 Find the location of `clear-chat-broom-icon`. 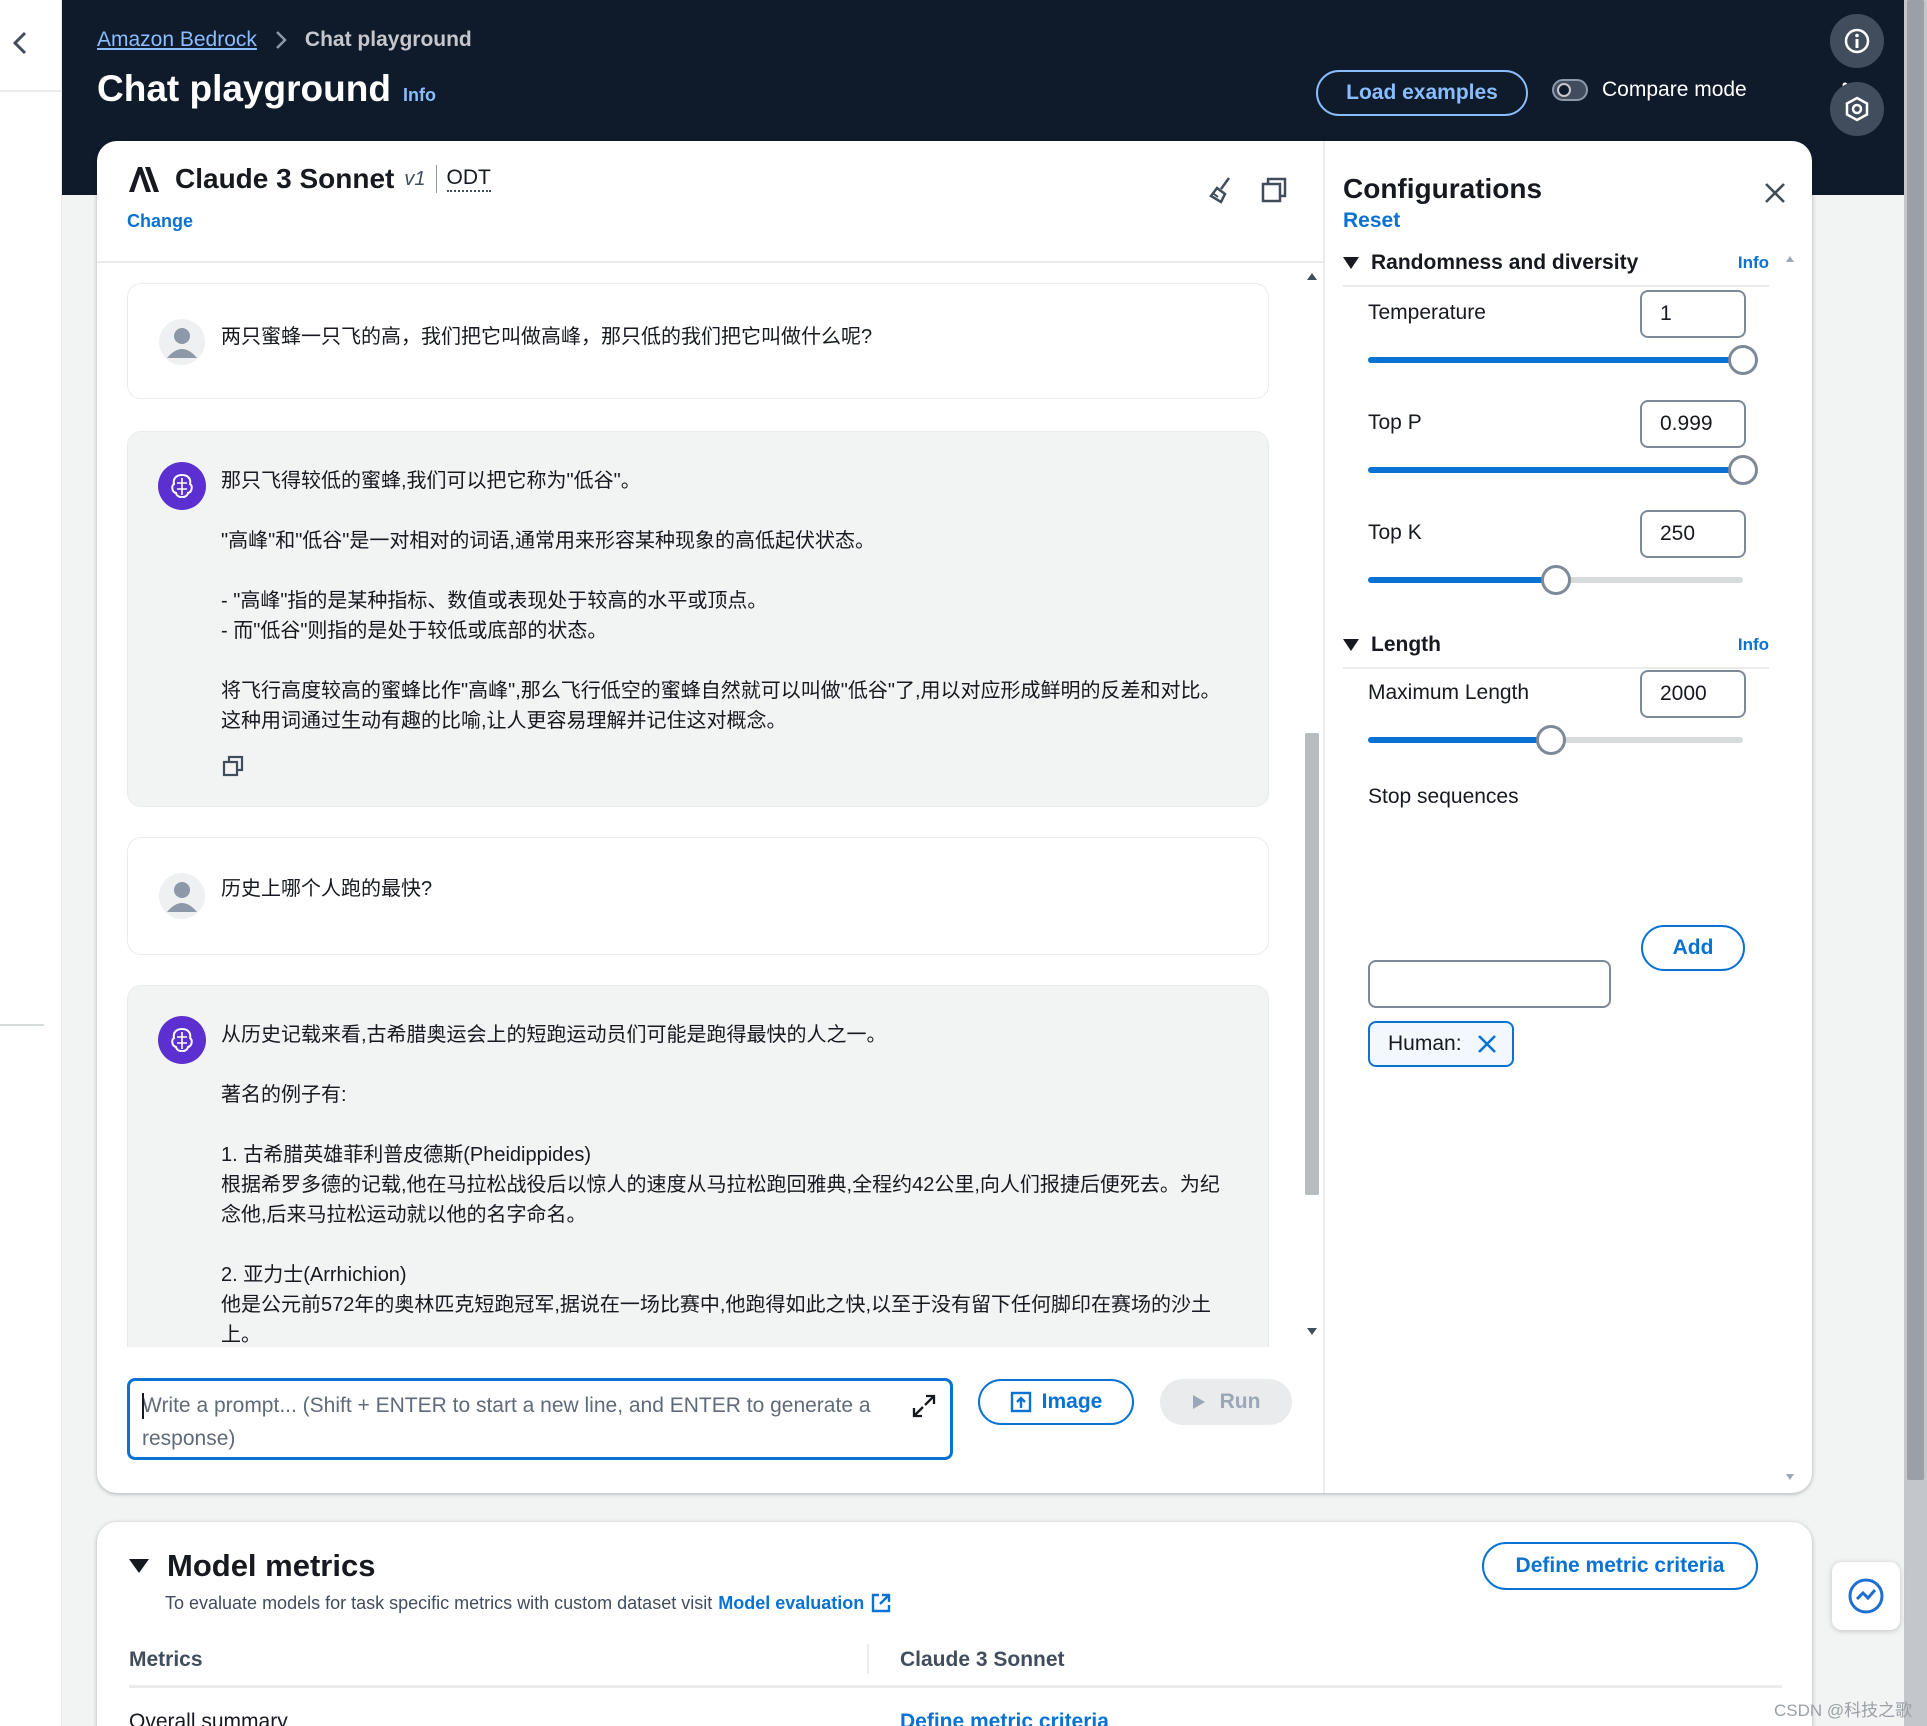

clear-chat-broom-icon is located at coordinates (1222, 190).